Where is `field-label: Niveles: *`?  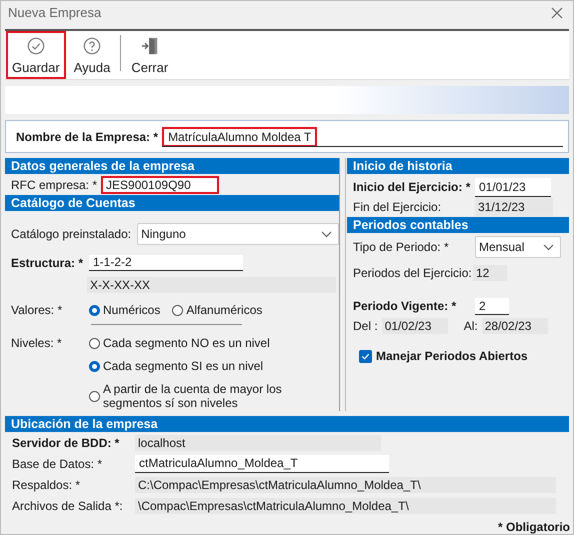
field-label: Niveles: * is located at coordinates (37, 343).